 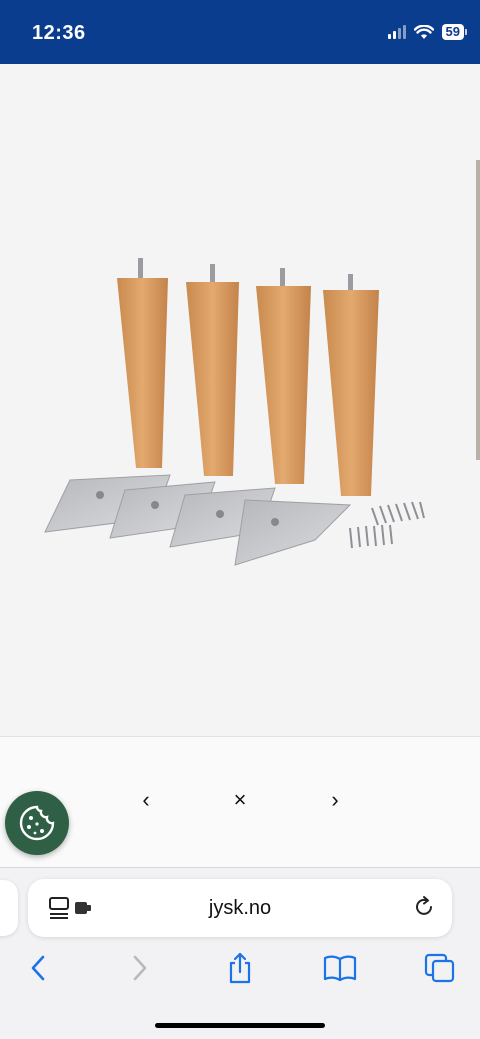 I want to click on book-icon, so click(x=340, y=968).